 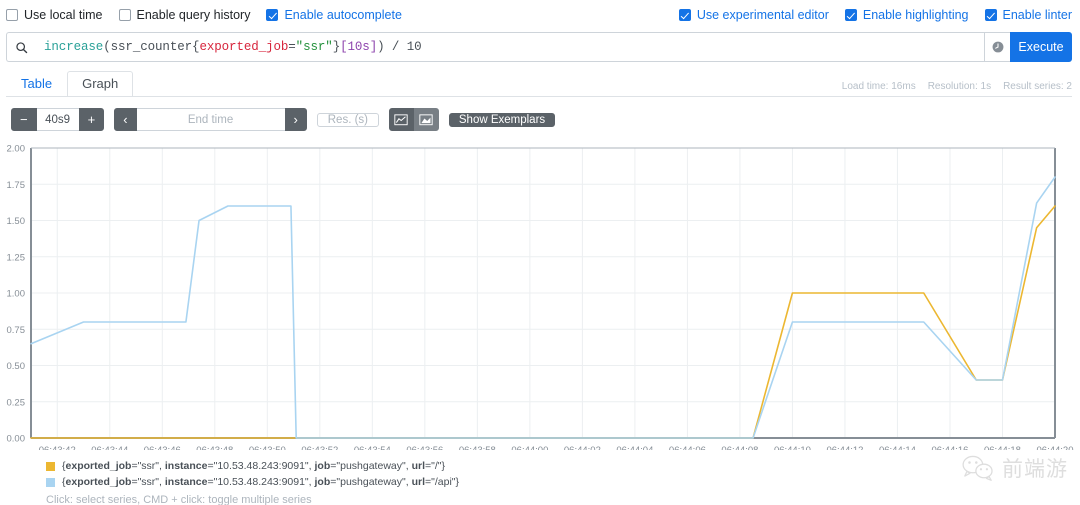 I want to click on svg-text: 06:44:18, so click(x=1002, y=447).